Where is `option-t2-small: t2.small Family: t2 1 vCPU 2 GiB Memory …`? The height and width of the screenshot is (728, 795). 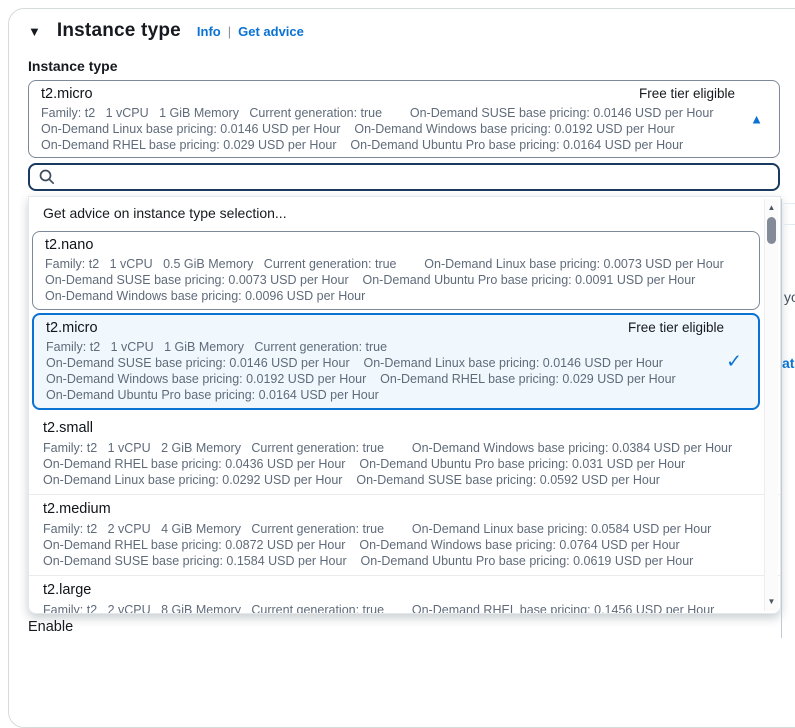 option-t2-small: t2.small Family: t2 1 vCPU 2 GiB Memory … is located at coordinates (404, 454).